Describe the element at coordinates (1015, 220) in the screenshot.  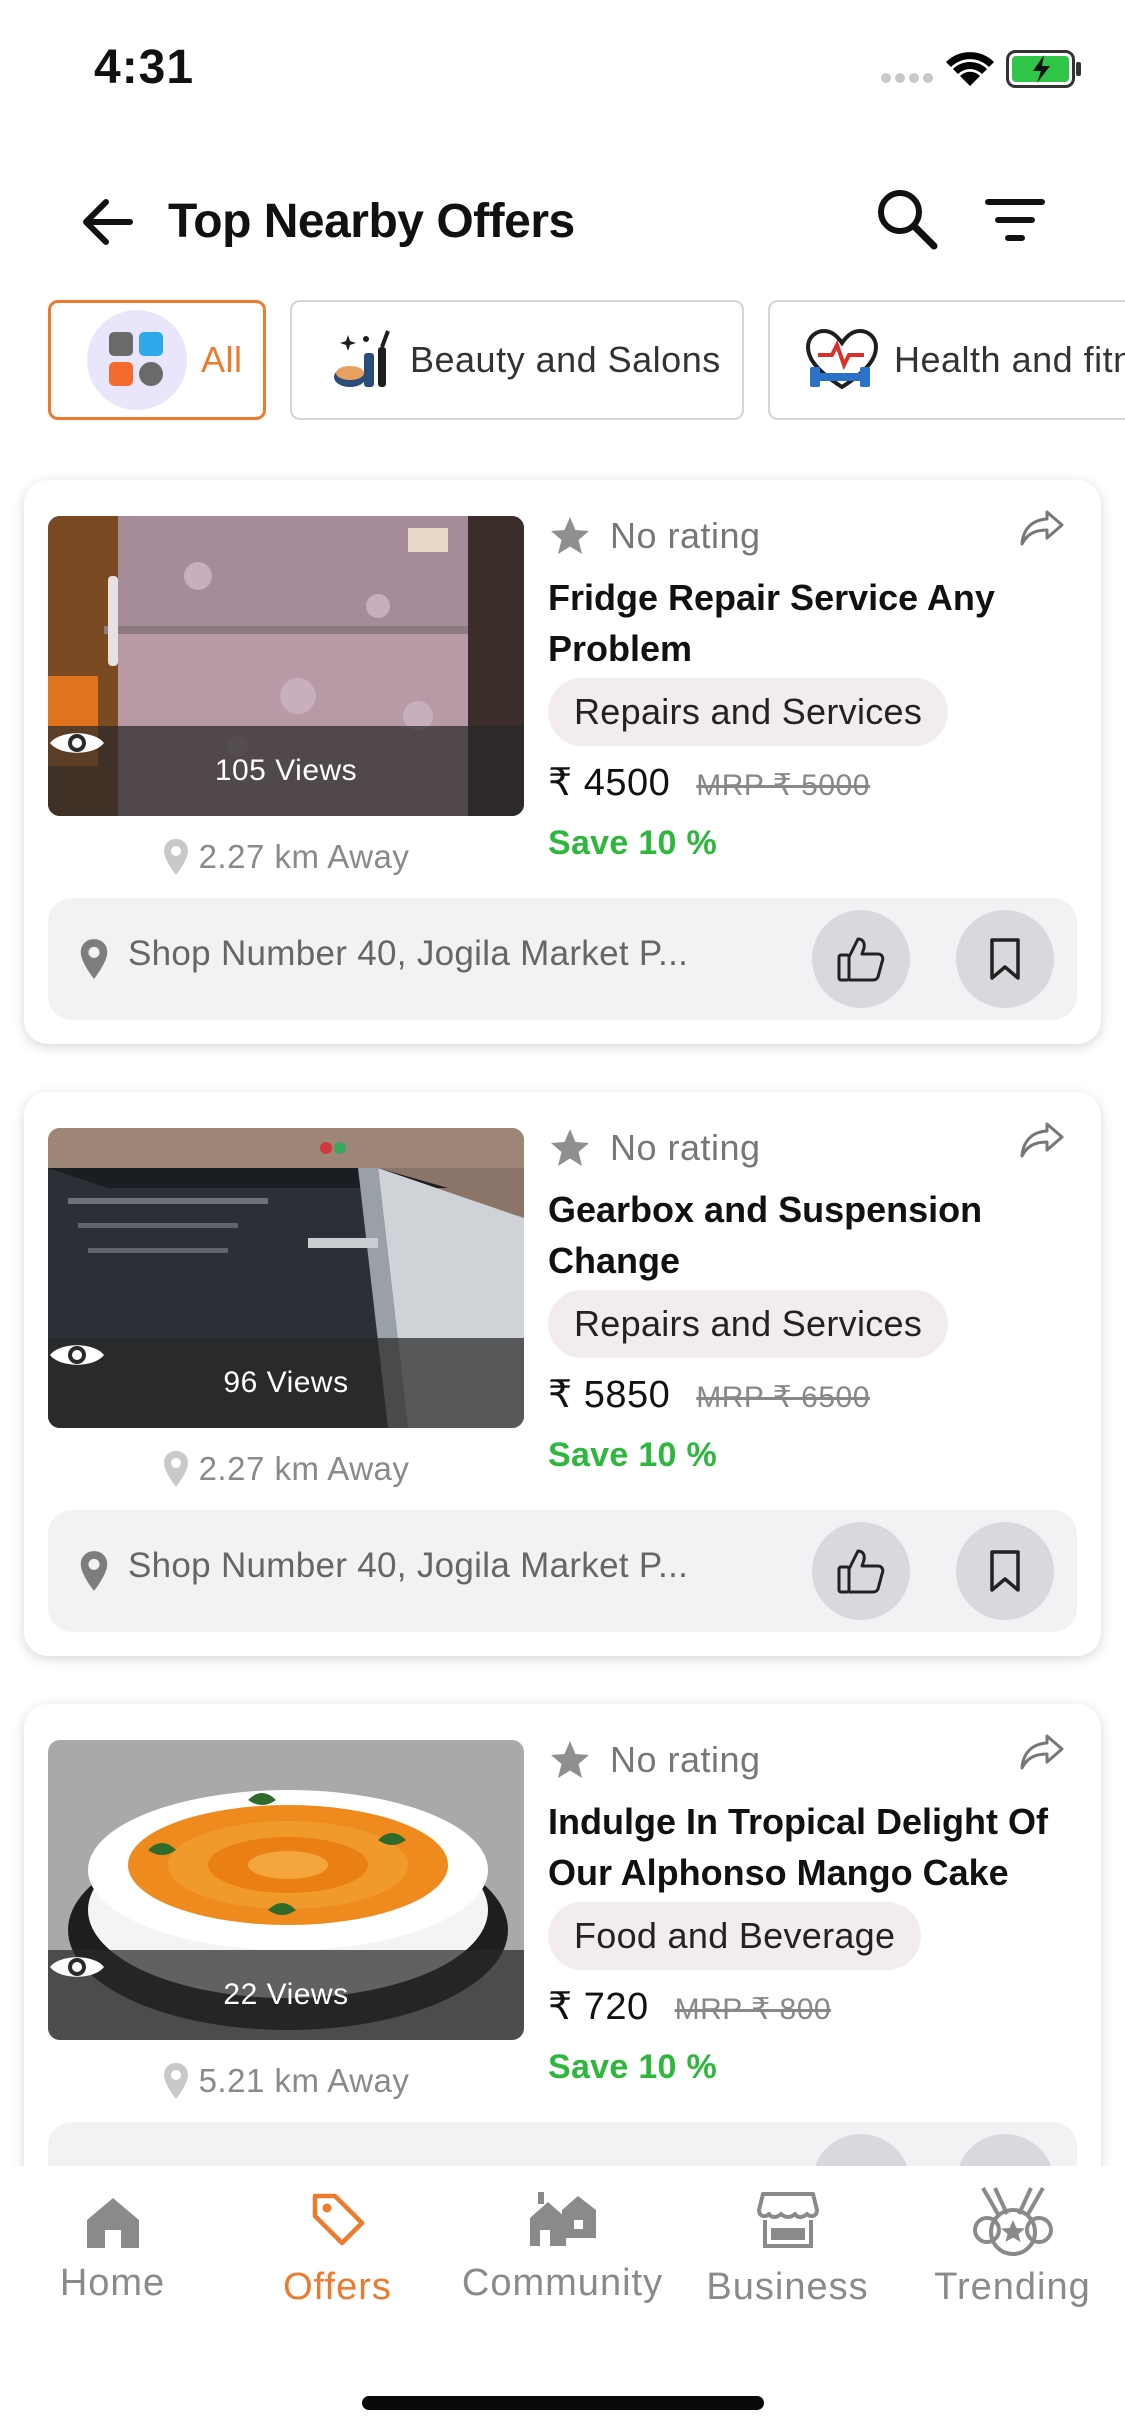
I see `filter-icon` at that location.